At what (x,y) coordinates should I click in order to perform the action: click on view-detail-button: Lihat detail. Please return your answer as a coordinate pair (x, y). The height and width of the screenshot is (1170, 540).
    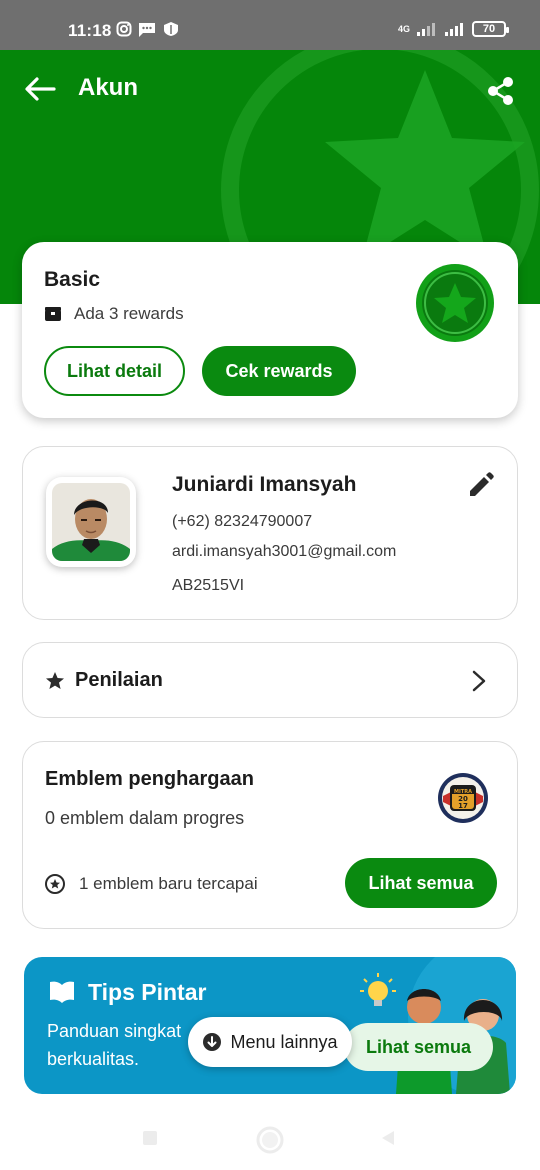
    Looking at the image, I should click on (114, 371).